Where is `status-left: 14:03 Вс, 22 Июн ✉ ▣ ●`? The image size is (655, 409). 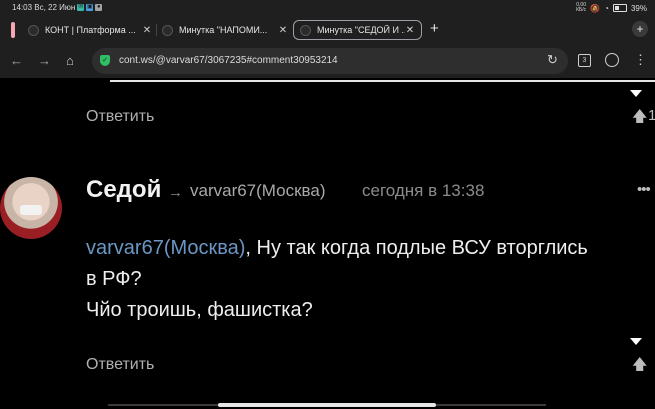
status-left: 14:03 Вс, 22 Июн ✉ ▣ ● is located at coordinates (57, 7).